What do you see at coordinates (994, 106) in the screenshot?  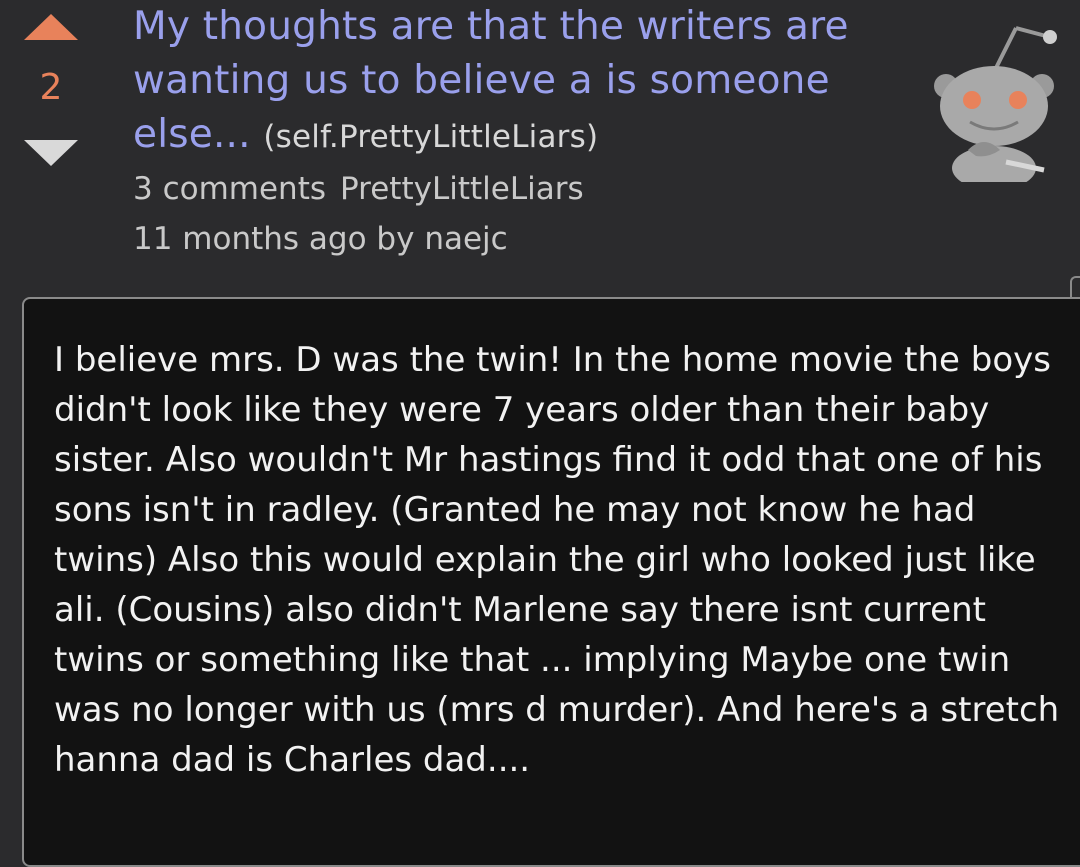 I see `reddit-alien-icon` at bounding box center [994, 106].